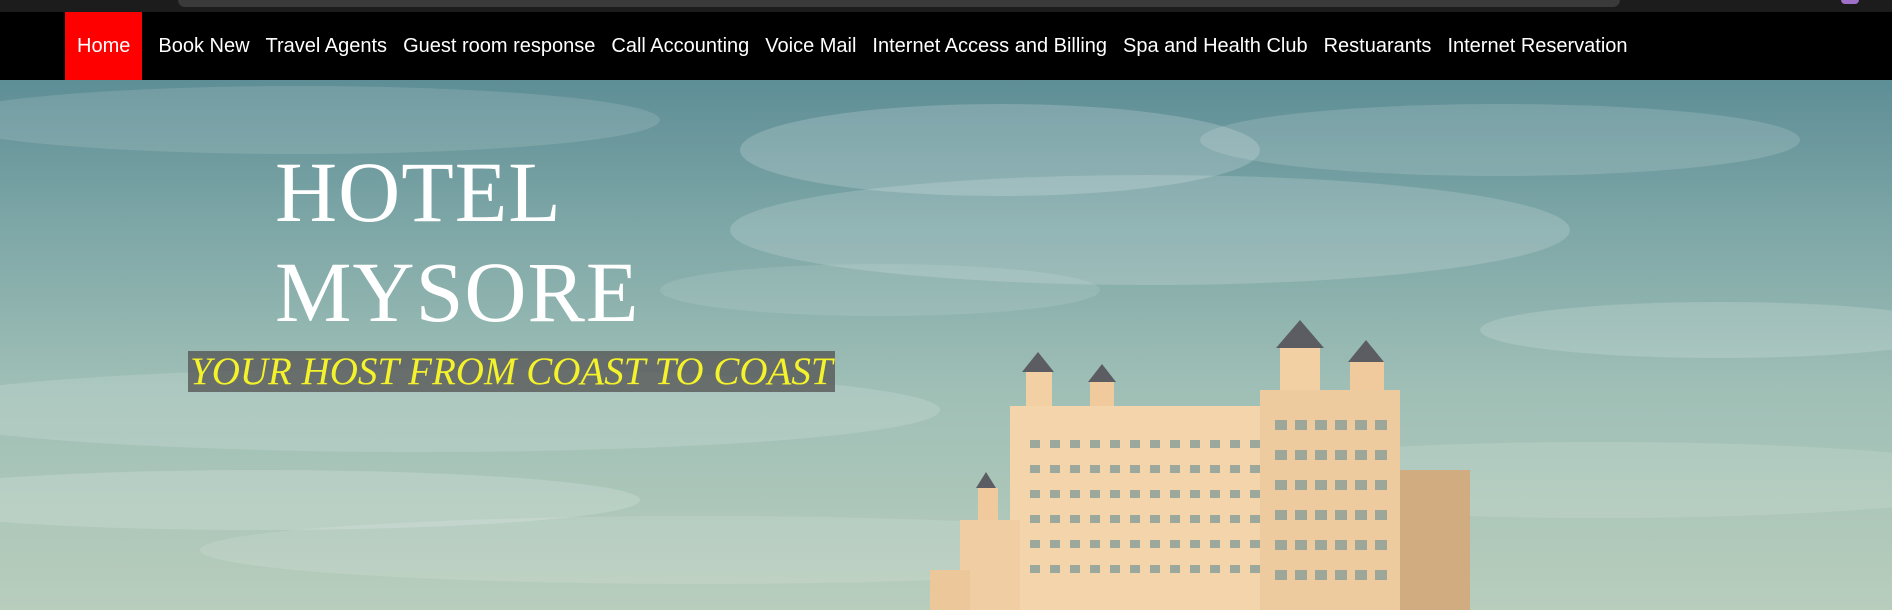  What do you see at coordinates (457, 292) in the screenshot?
I see `hotel-title-line2: MYSORE` at bounding box center [457, 292].